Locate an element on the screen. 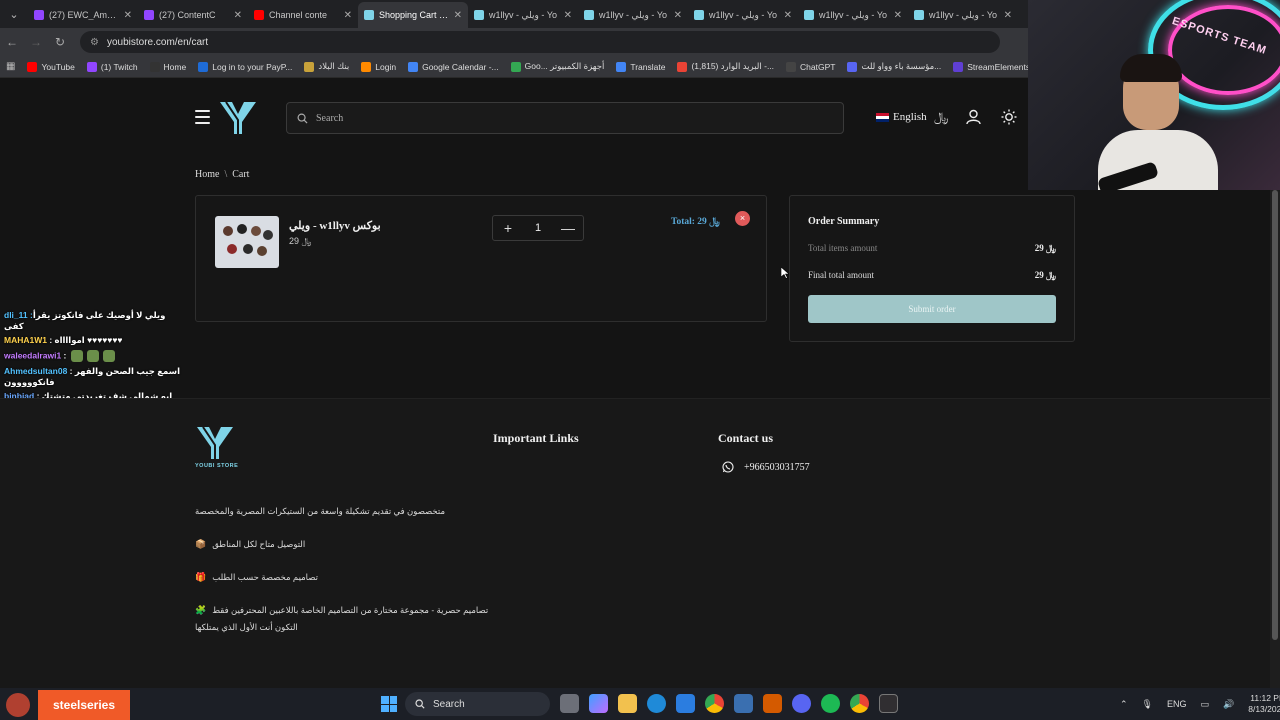 The height and width of the screenshot is (720, 1280). footer-emoji-icon: 🎁 is located at coordinates (201, 577).